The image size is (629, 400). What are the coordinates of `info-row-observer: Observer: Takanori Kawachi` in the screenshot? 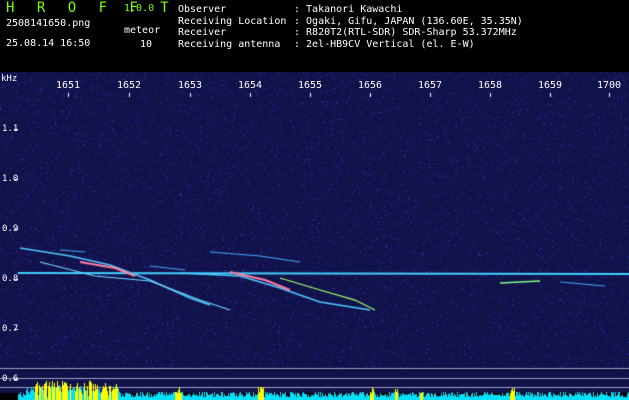 It's located at (290, 9).